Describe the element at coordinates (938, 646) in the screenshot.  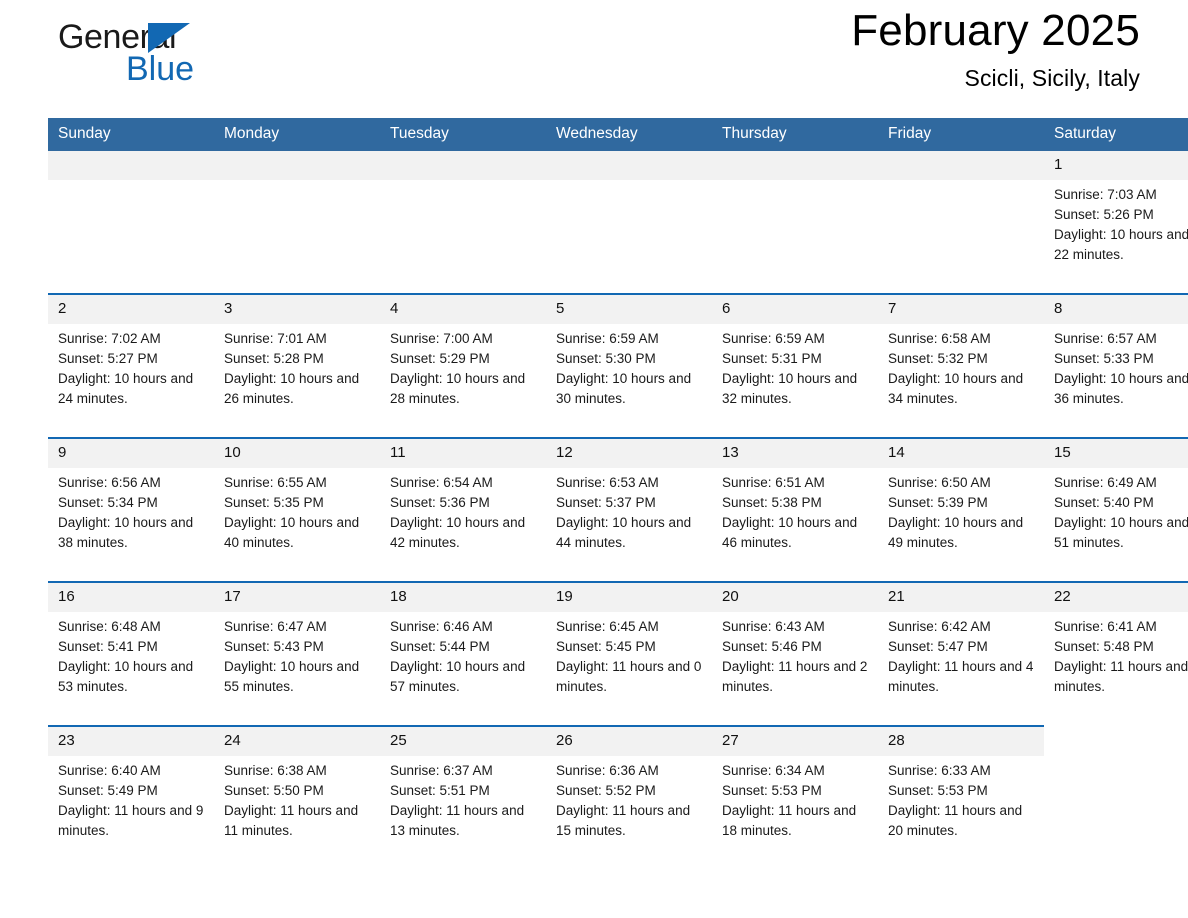
I see `sunset-text: Sunset: 5:47 PM` at that location.